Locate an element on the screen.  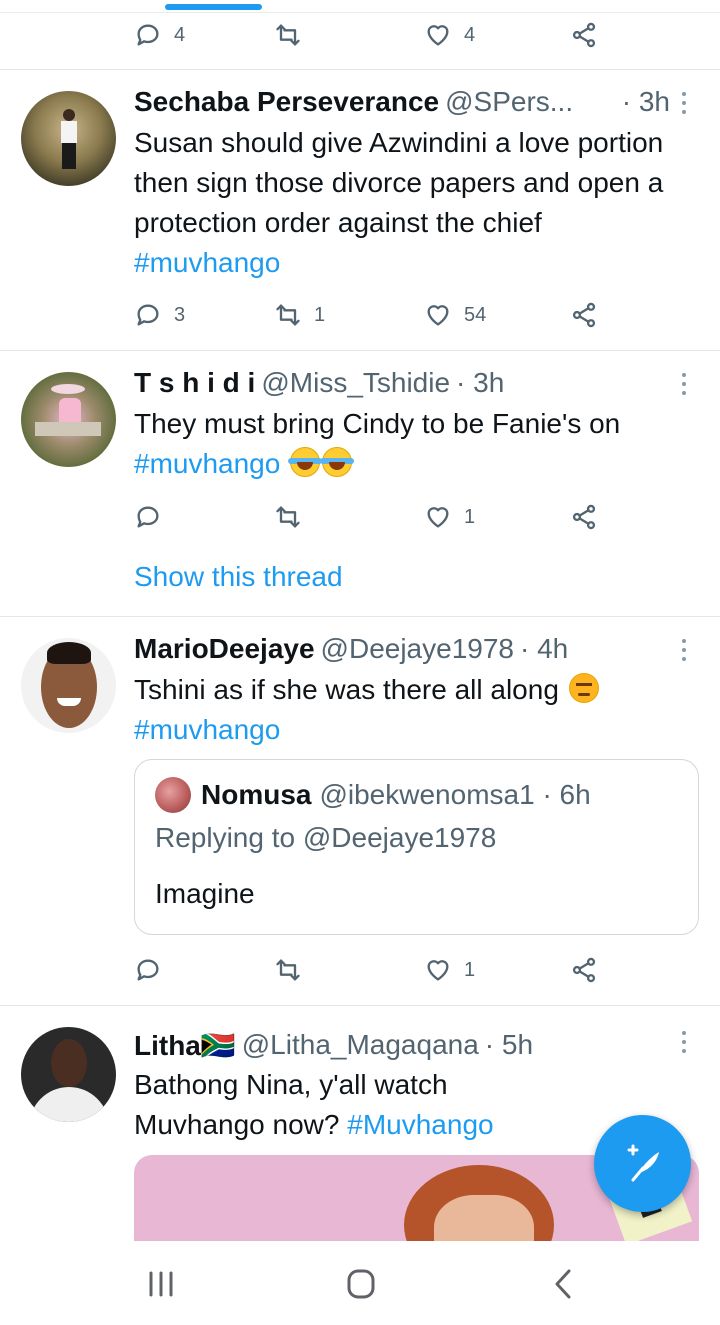
tweet-actions: 3 1 54 is located at coordinates (369, 315).